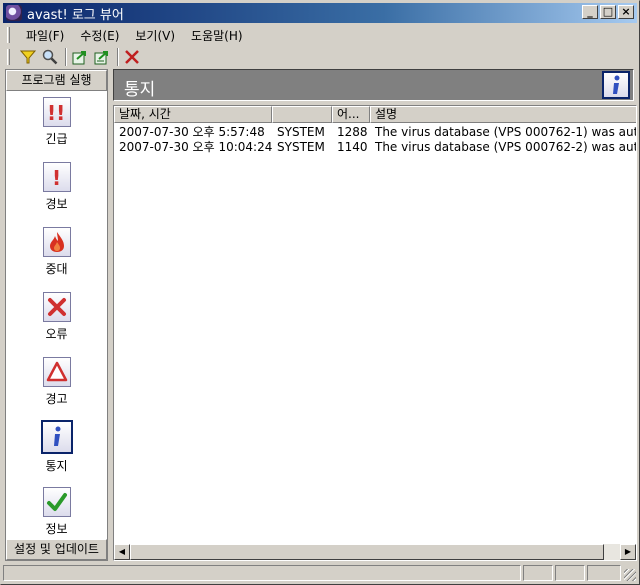 The width and height of the screenshot is (640, 585). I want to click on filter-icon, so click(28, 57).